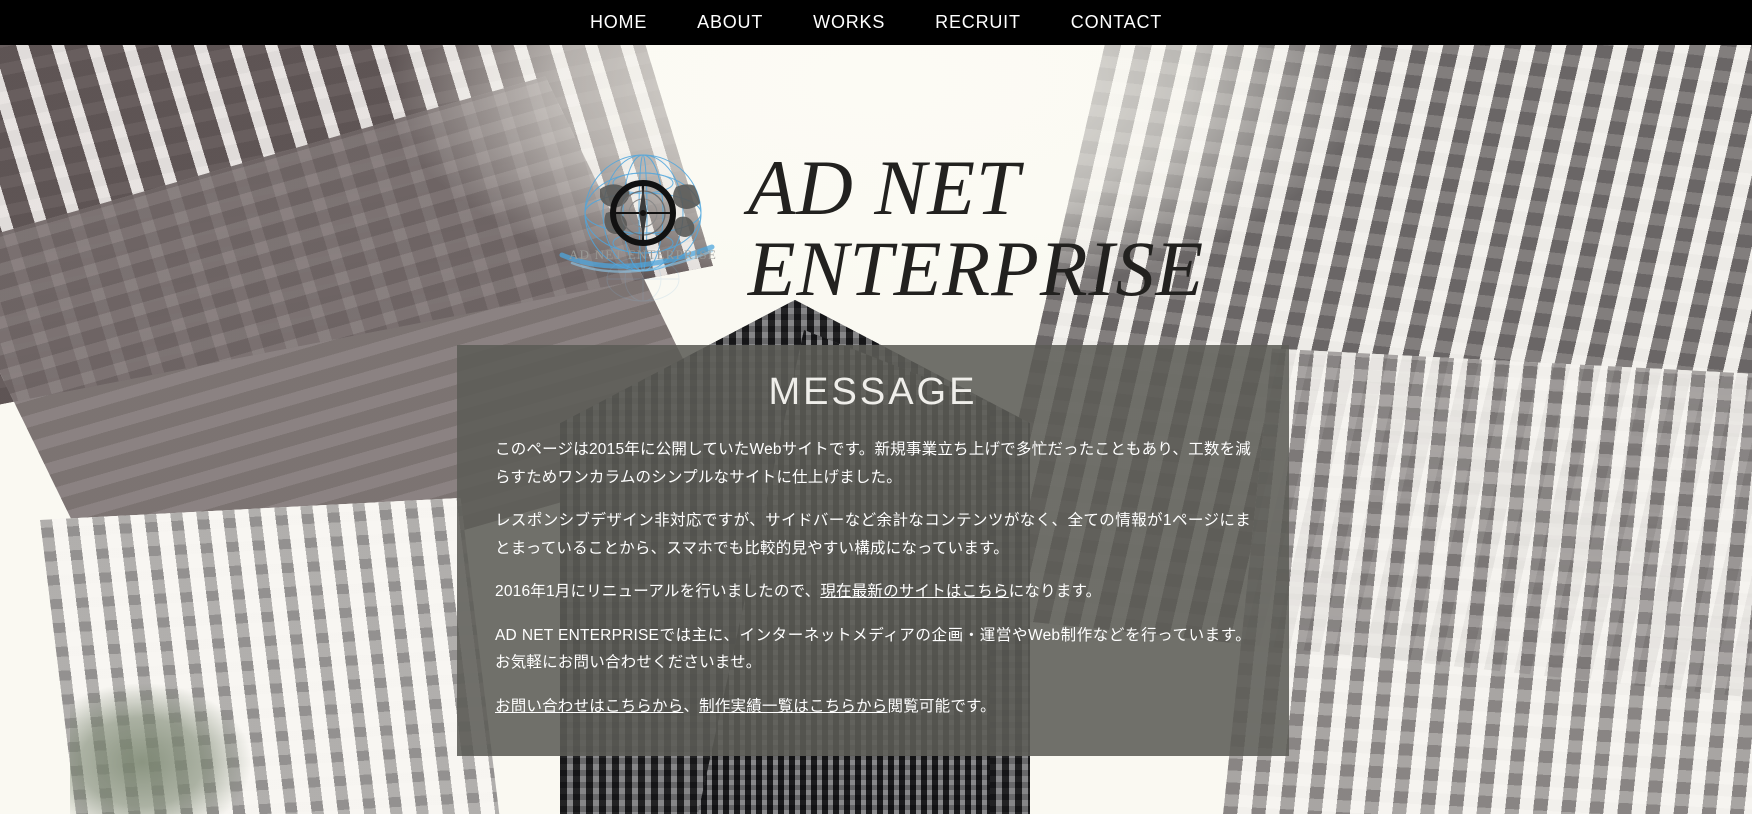 The height and width of the screenshot is (814, 1752). What do you see at coordinates (658, 592) in the screenshot?
I see `paragraph-3-text-before: 2016年1月にリニューアルを行いましたので、` at bounding box center [658, 592].